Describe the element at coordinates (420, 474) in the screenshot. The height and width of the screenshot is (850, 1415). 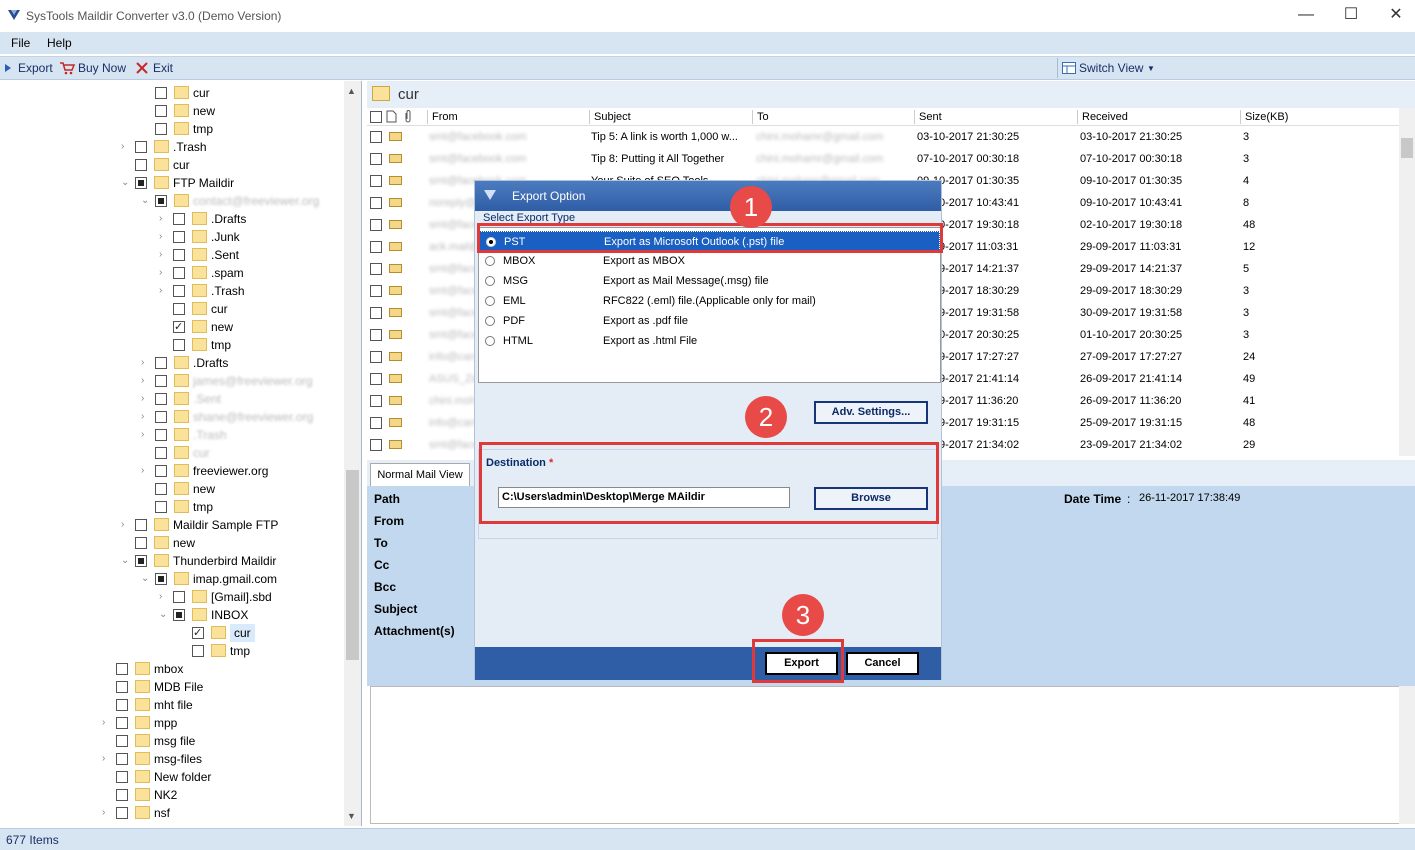
I see `tab-normal-mail-view: Normal Mail View` at that location.